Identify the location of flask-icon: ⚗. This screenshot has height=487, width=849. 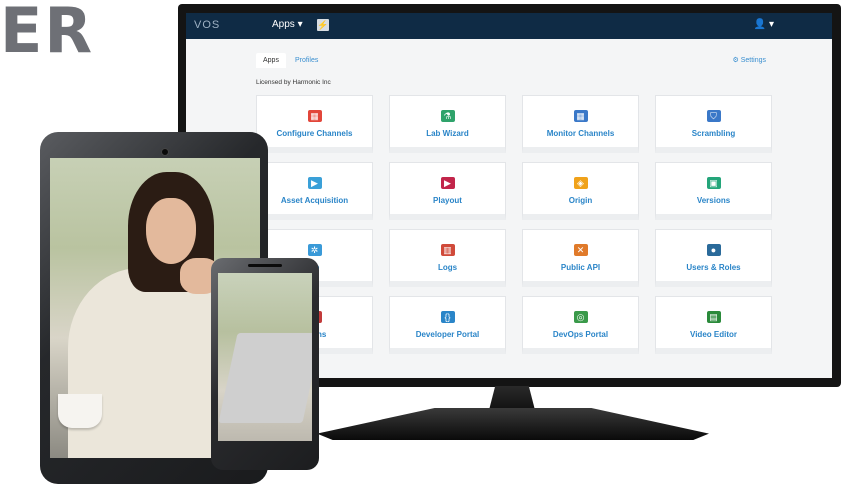
(447, 116).